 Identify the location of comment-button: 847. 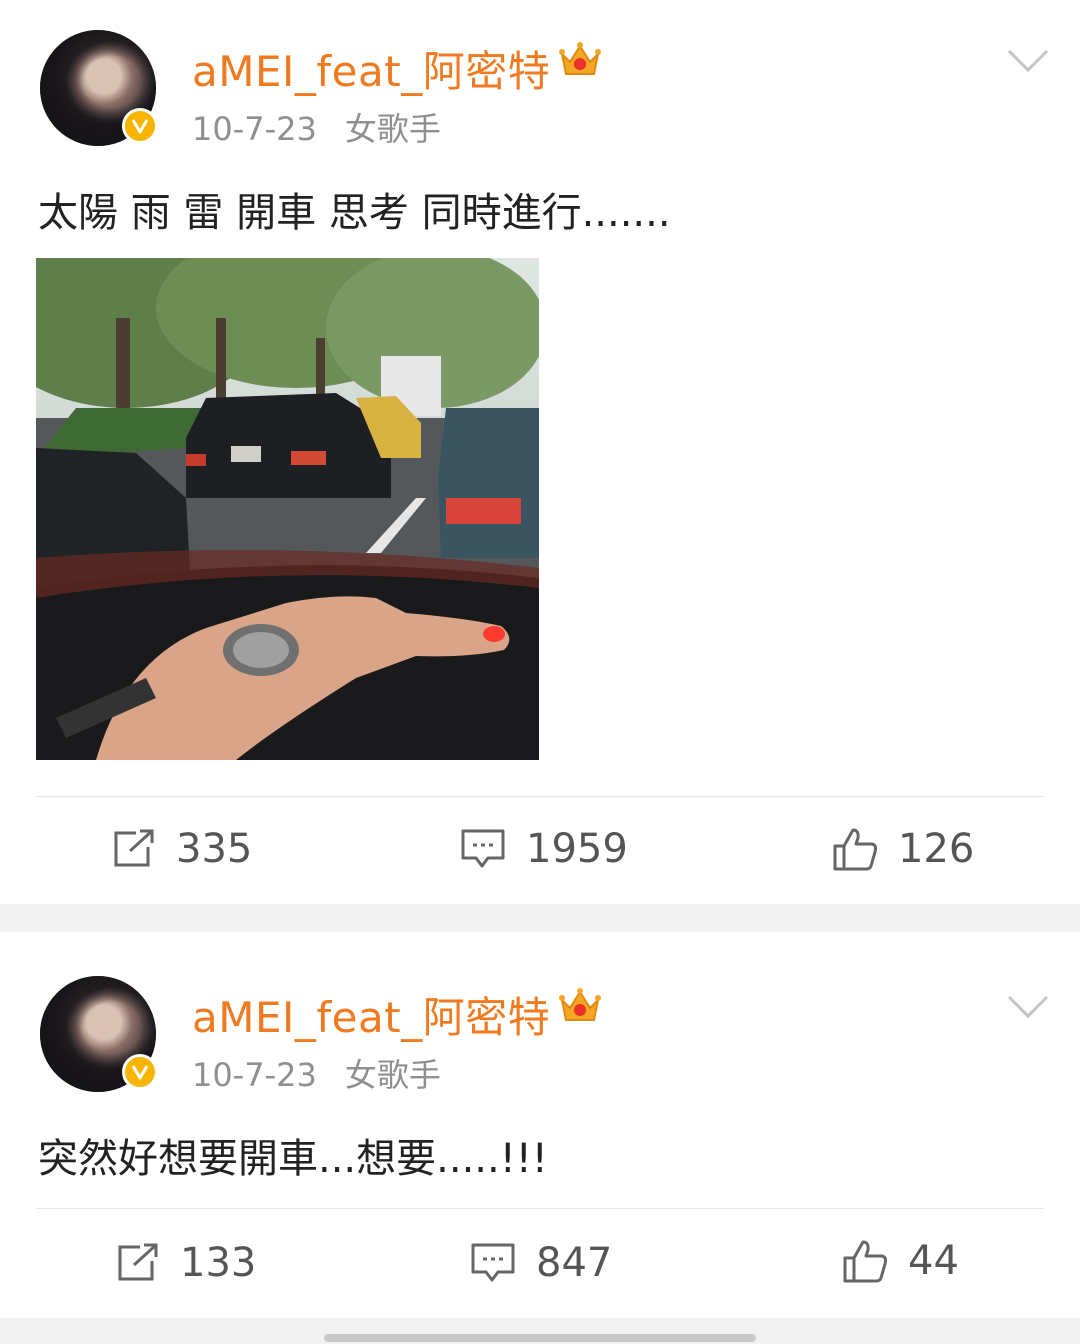
(541, 1263).